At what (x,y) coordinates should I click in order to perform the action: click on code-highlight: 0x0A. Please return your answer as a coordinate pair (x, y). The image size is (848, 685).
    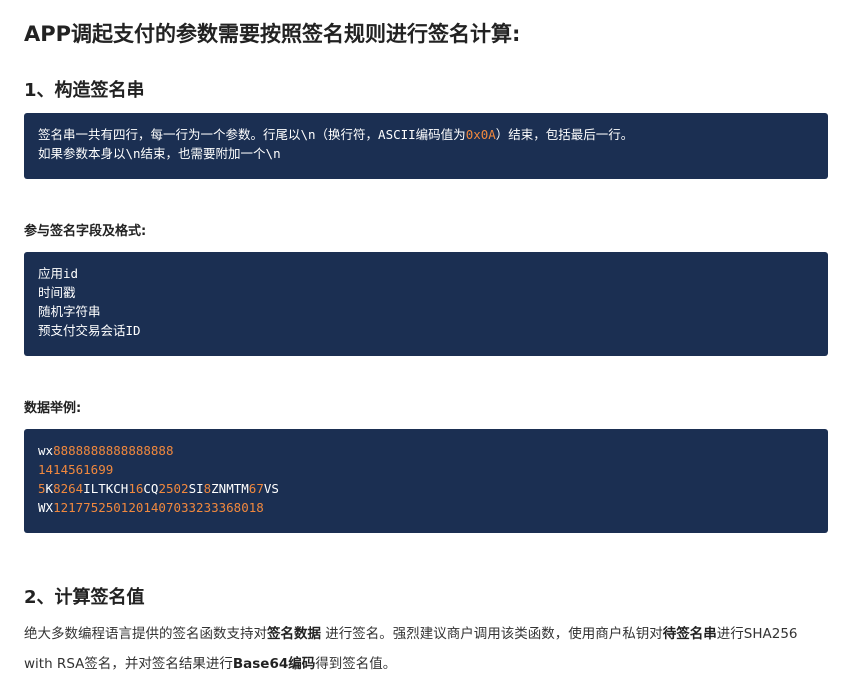
    Looking at the image, I should click on (480, 134).